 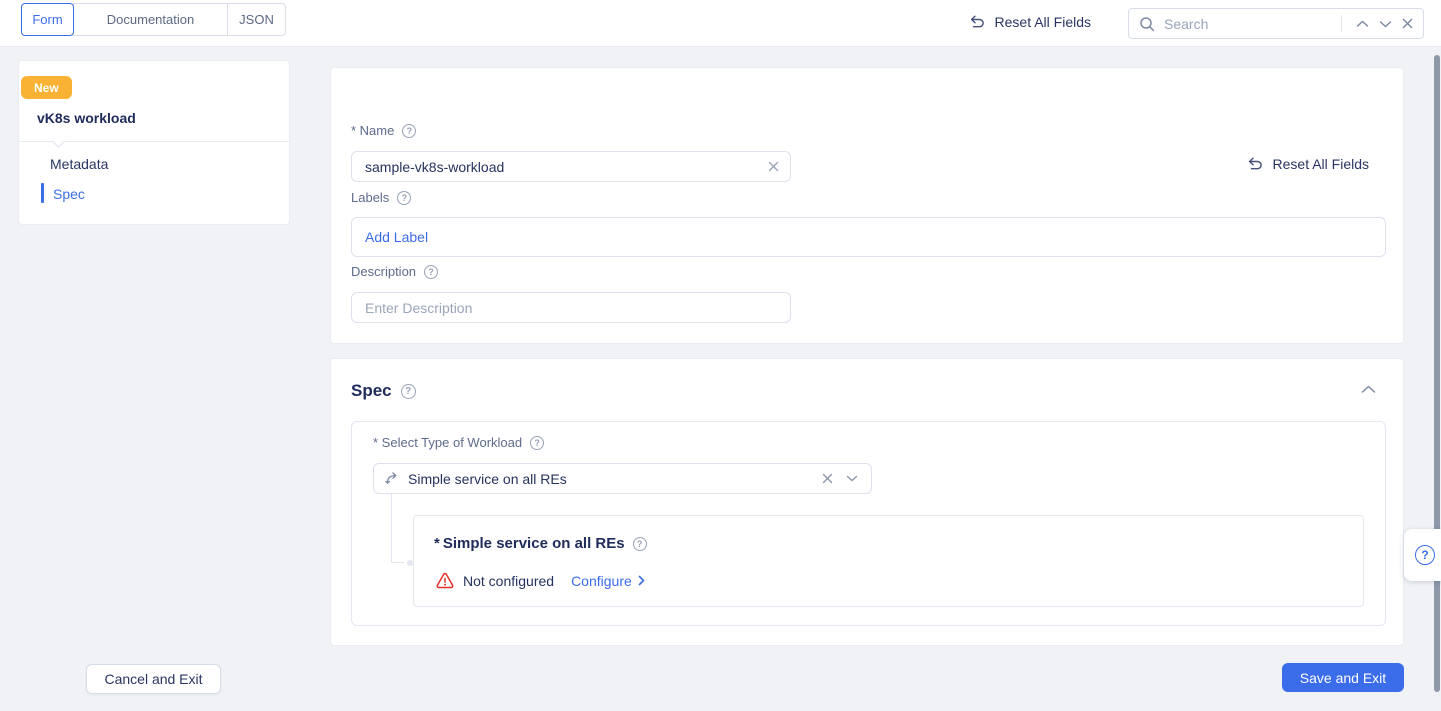 What do you see at coordinates (777, 166) in the screenshot?
I see `clear-name-icon` at bounding box center [777, 166].